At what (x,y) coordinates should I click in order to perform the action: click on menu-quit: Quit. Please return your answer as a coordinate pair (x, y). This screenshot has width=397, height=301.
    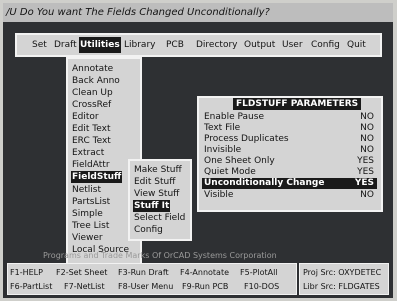
    Looking at the image, I should click on (356, 45).